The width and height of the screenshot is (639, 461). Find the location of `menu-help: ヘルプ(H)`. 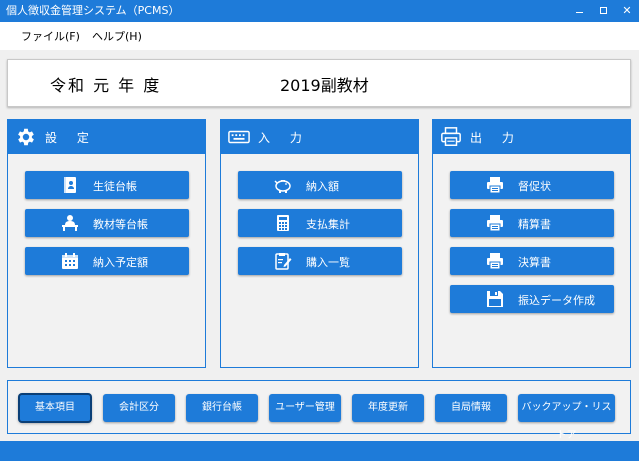

menu-help: ヘルプ(H) is located at coordinates (117, 37).